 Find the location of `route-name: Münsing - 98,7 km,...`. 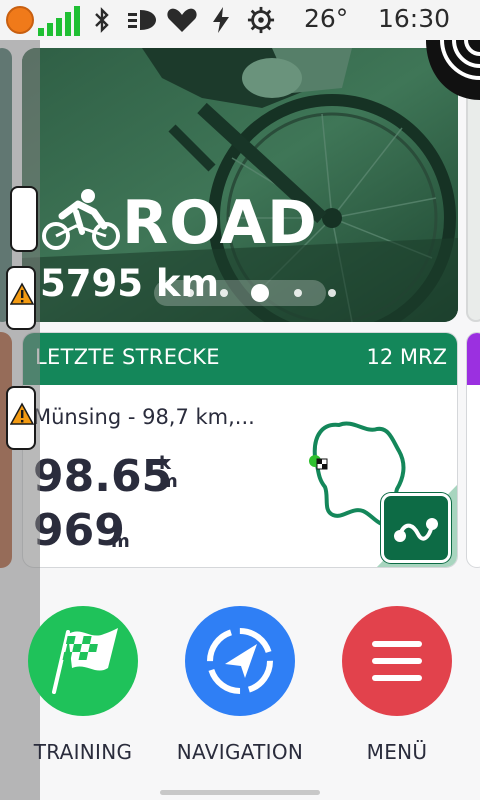

route-name: Münsing - 98,7 km,... is located at coordinates (144, 417).